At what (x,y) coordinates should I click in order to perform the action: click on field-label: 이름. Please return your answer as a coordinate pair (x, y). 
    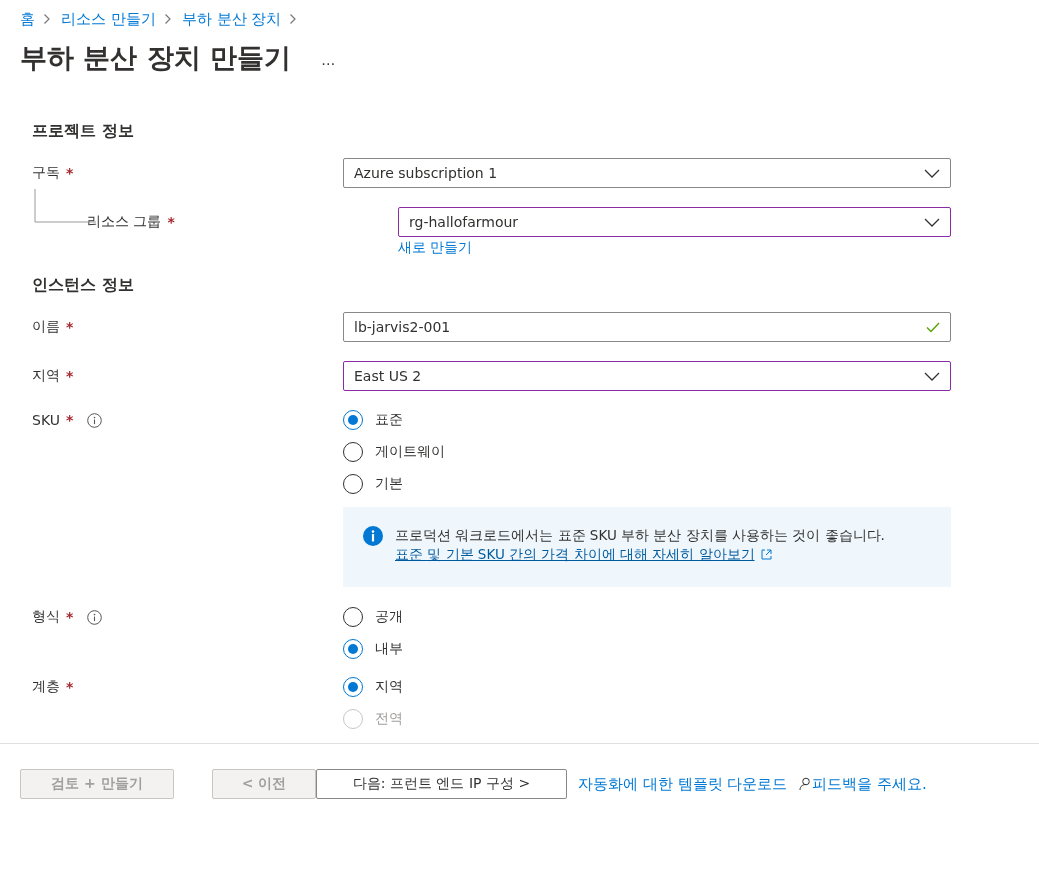
    Looking at the image, I should click on (46, 327).